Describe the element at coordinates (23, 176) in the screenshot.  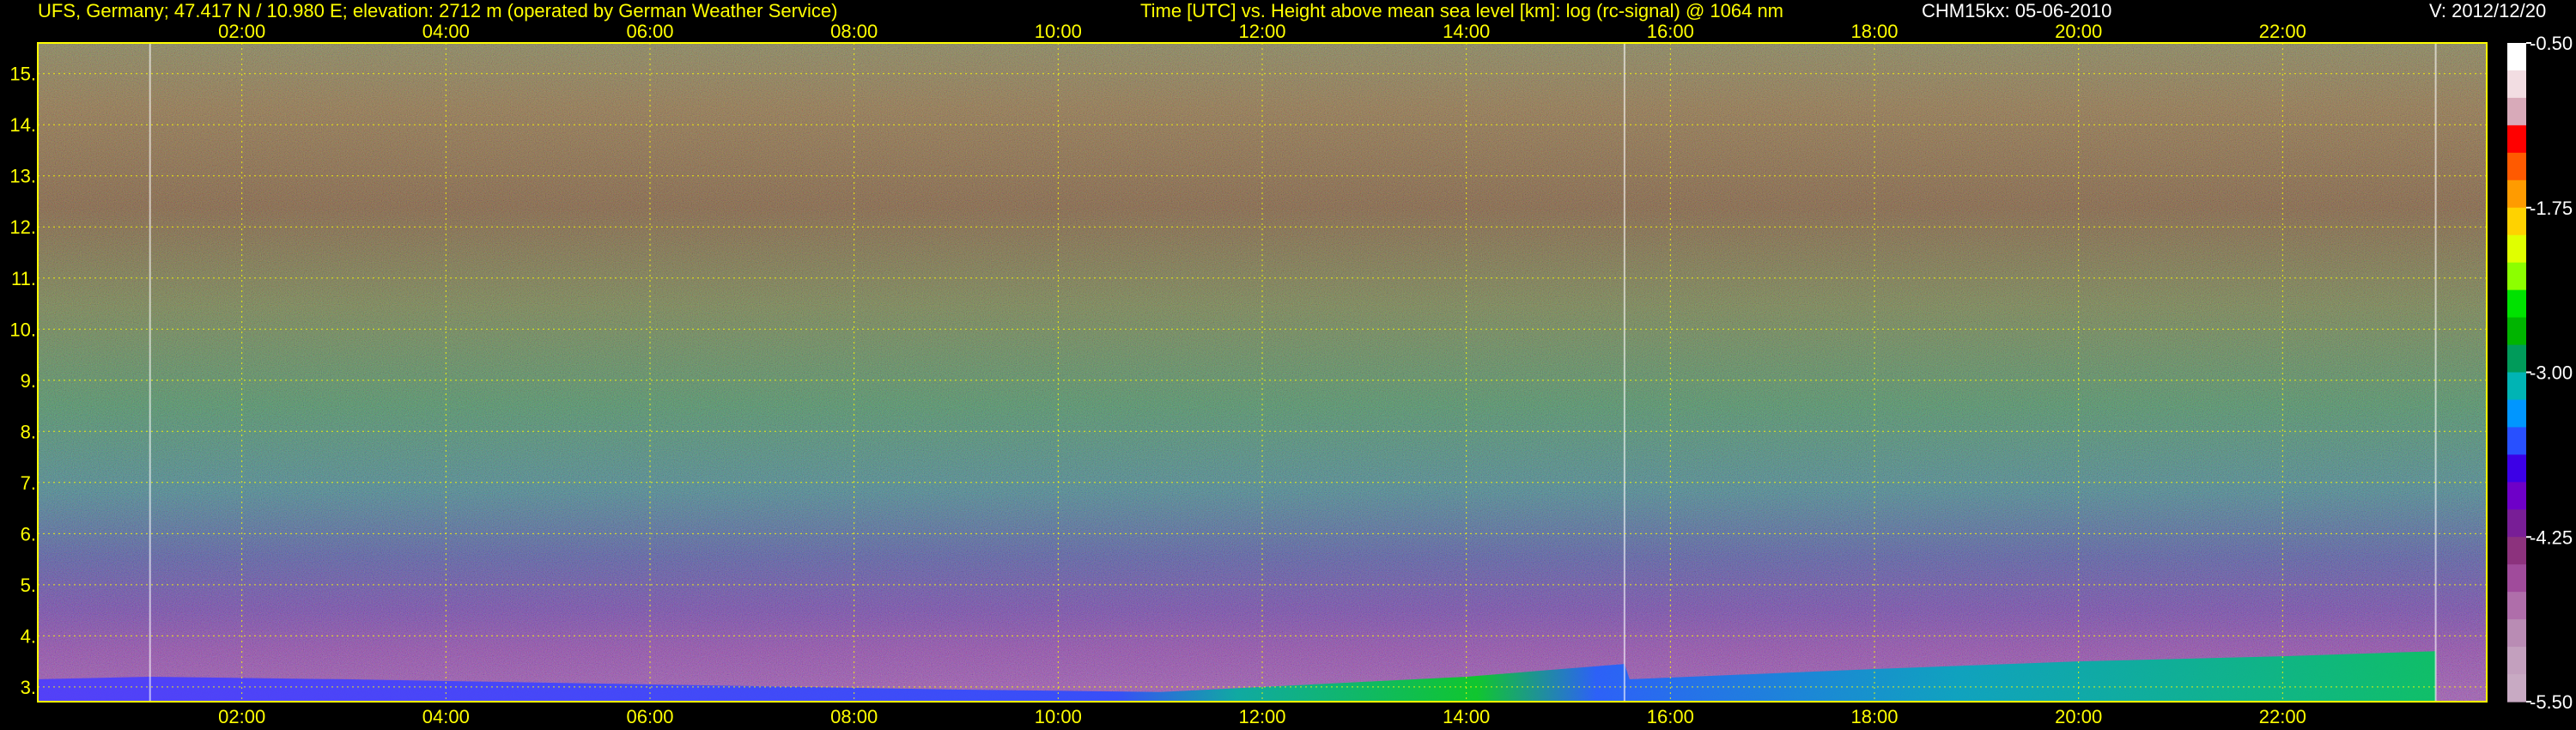
I see `y-tick-label: 13.` at that location.